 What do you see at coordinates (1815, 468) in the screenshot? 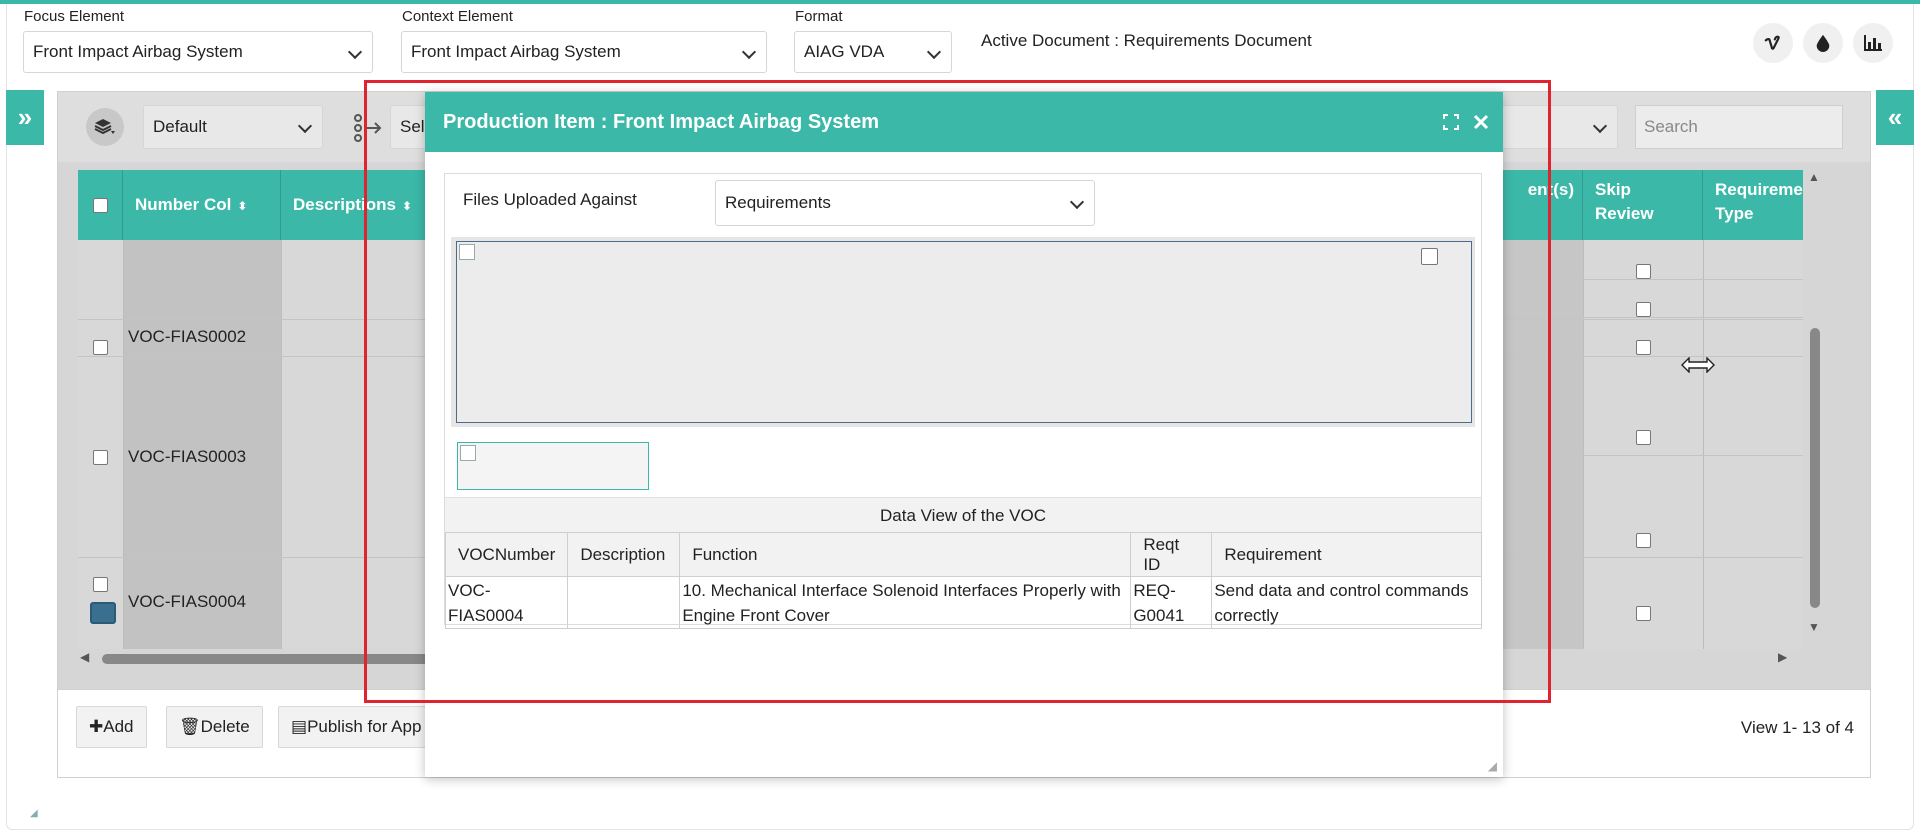
I see `scrollbar-thumb` at bounding box center [1815, 468].